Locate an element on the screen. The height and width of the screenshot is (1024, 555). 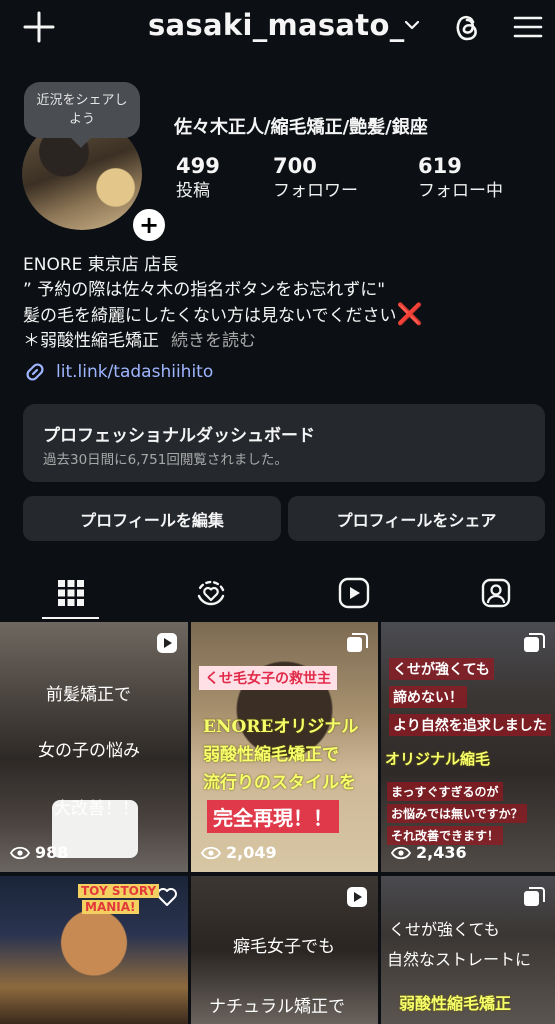
edit-profile-button: プロフィールを編集 is located at coordinates (152, 518).